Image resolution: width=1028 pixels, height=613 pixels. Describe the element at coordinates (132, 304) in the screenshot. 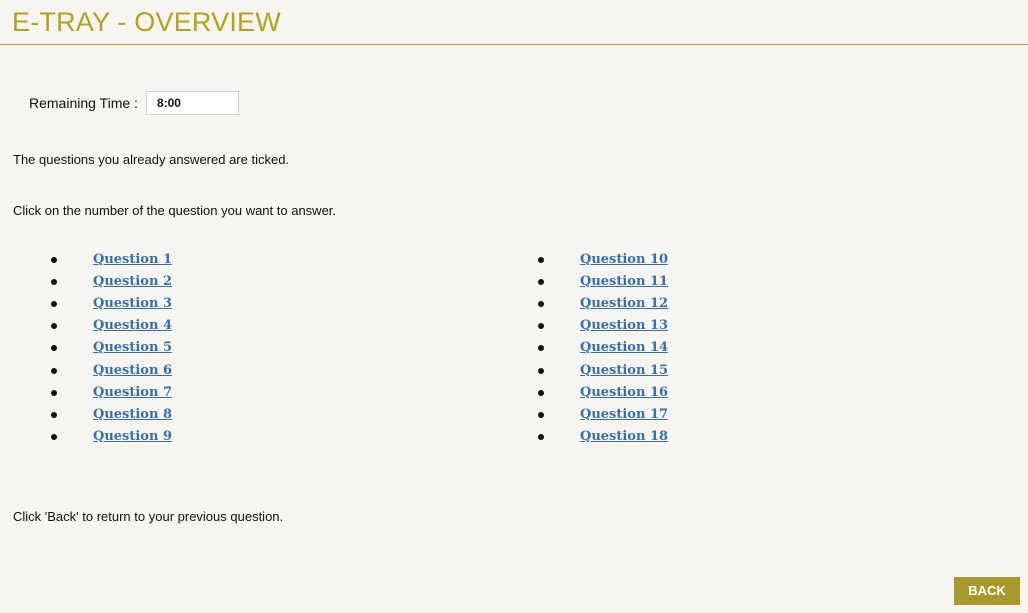

I see `question-3-link: Question 3` at that location.